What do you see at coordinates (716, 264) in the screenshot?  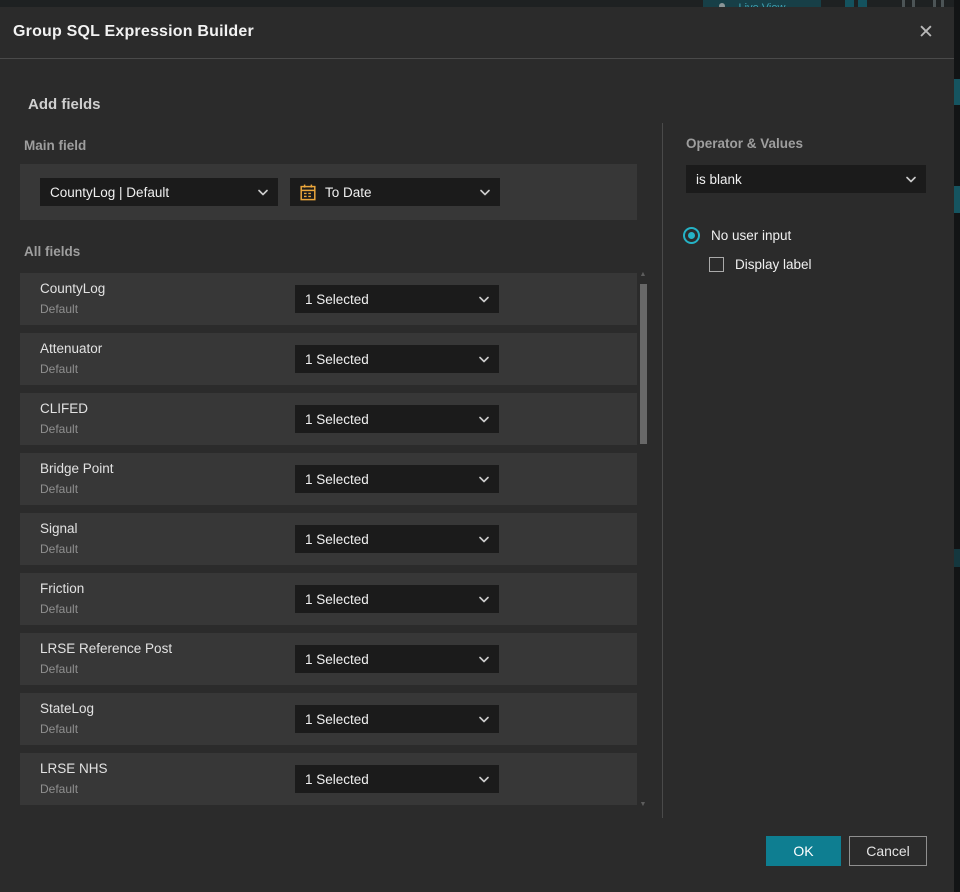 I see `checkbox` at bounding box center [716, 264].